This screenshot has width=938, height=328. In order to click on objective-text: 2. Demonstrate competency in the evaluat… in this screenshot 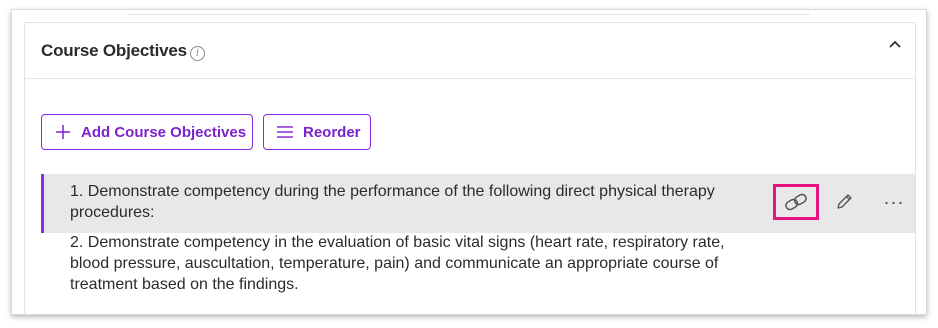, I will do `click(397, 263)`.